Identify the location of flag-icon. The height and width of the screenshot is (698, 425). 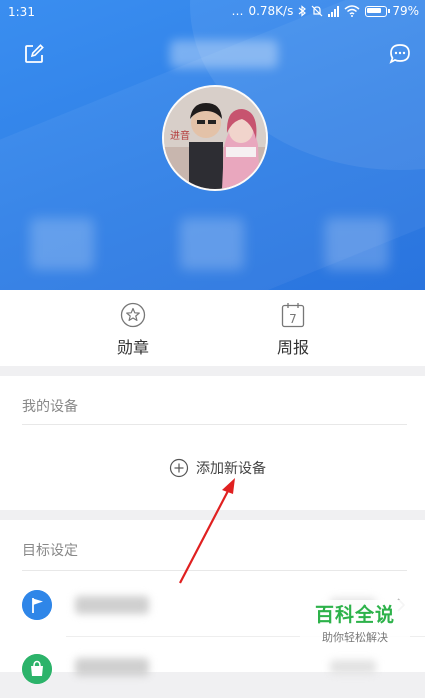
(37, 605).